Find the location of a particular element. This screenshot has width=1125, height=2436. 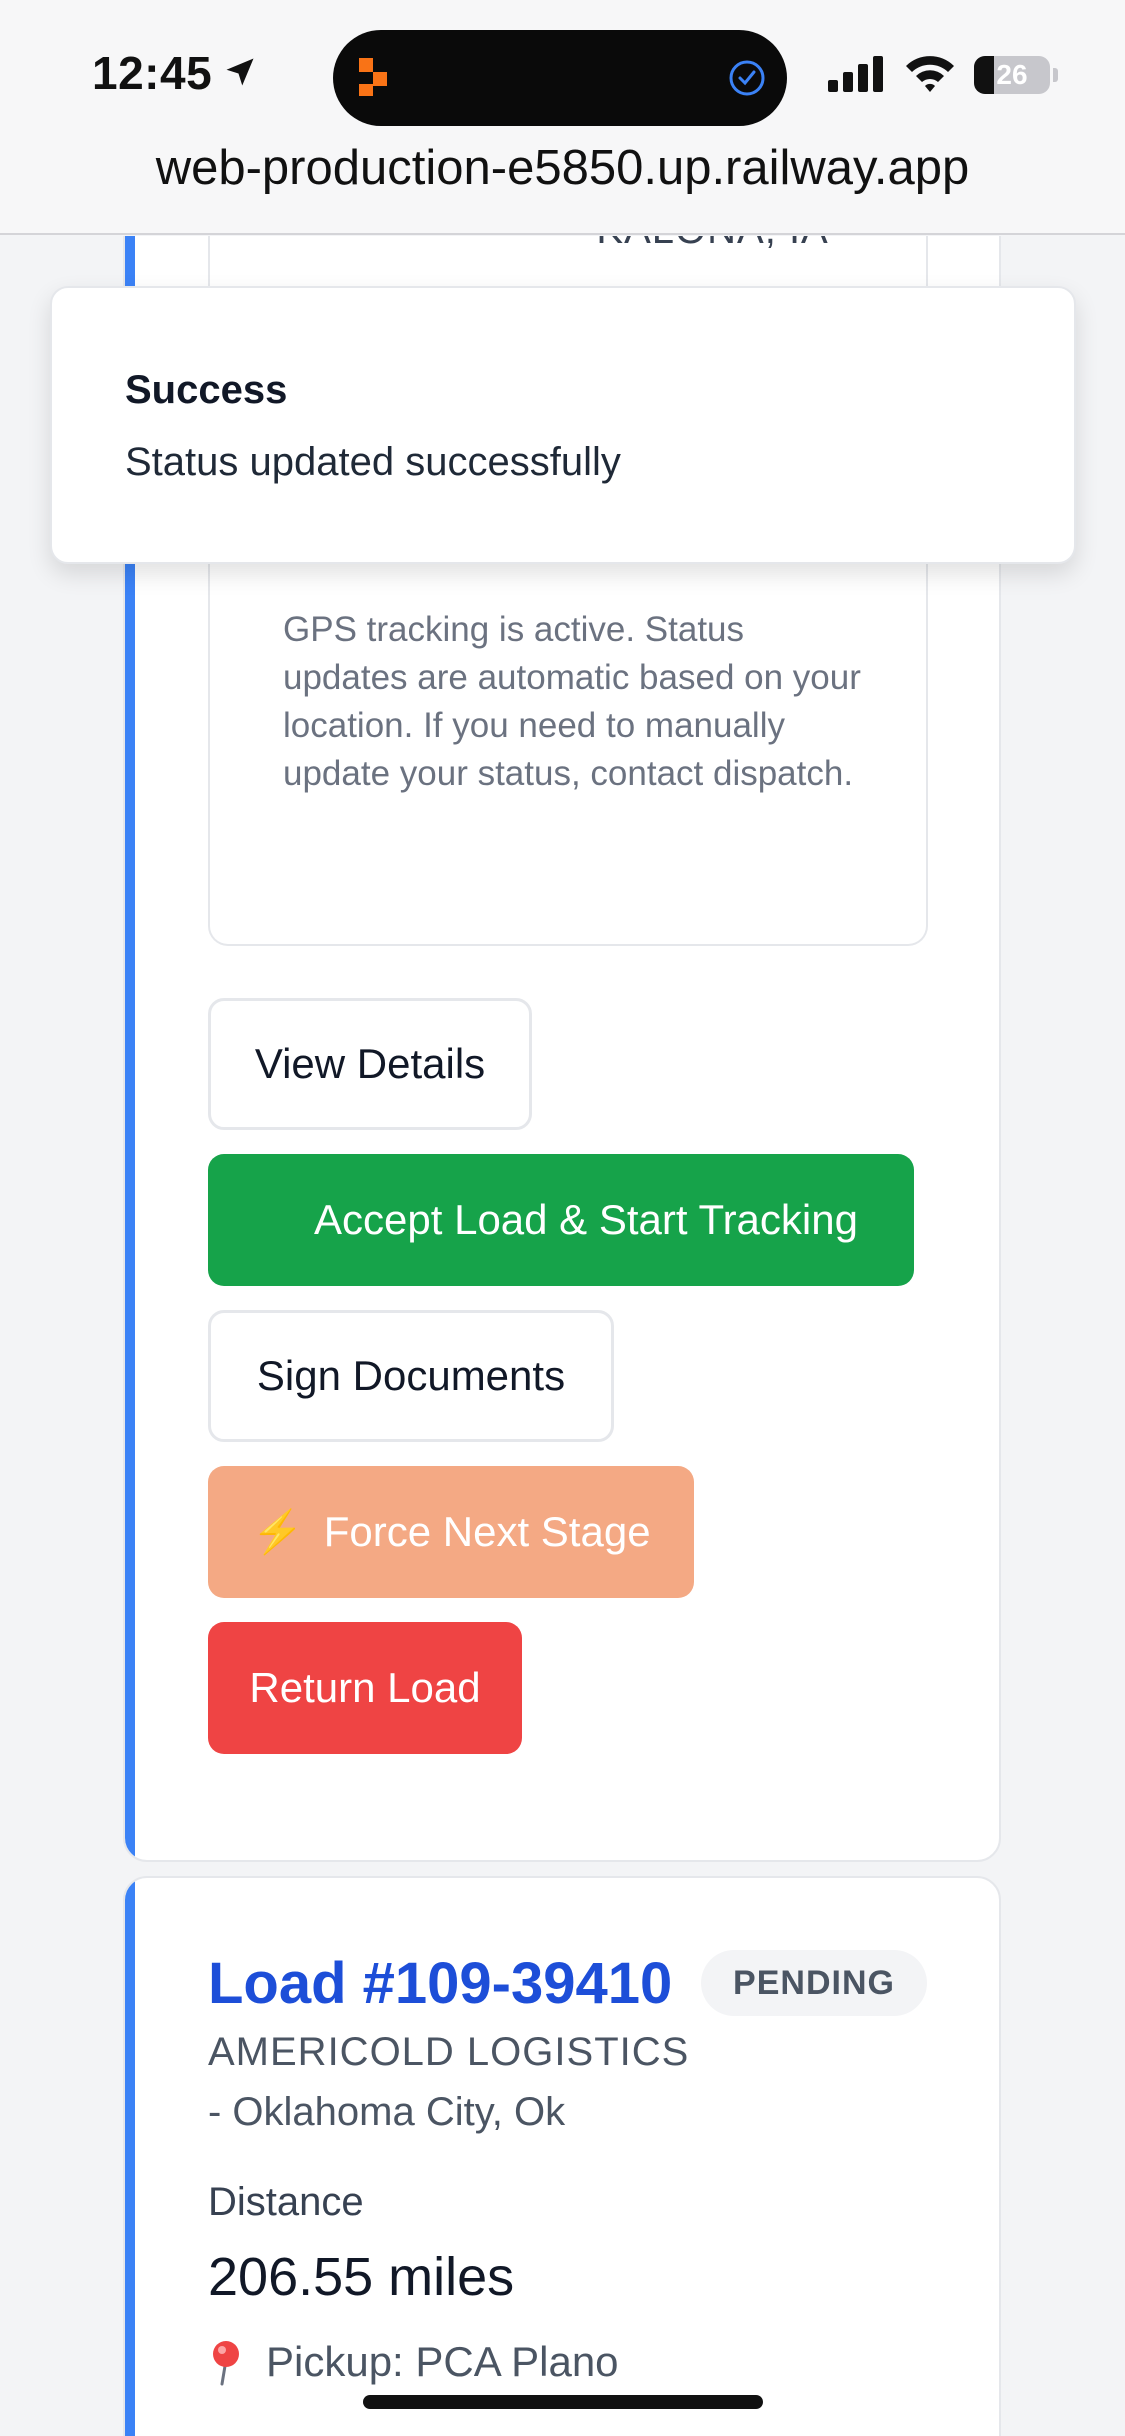

return-load-button: Return Load is located at coordinates (365, 1688).